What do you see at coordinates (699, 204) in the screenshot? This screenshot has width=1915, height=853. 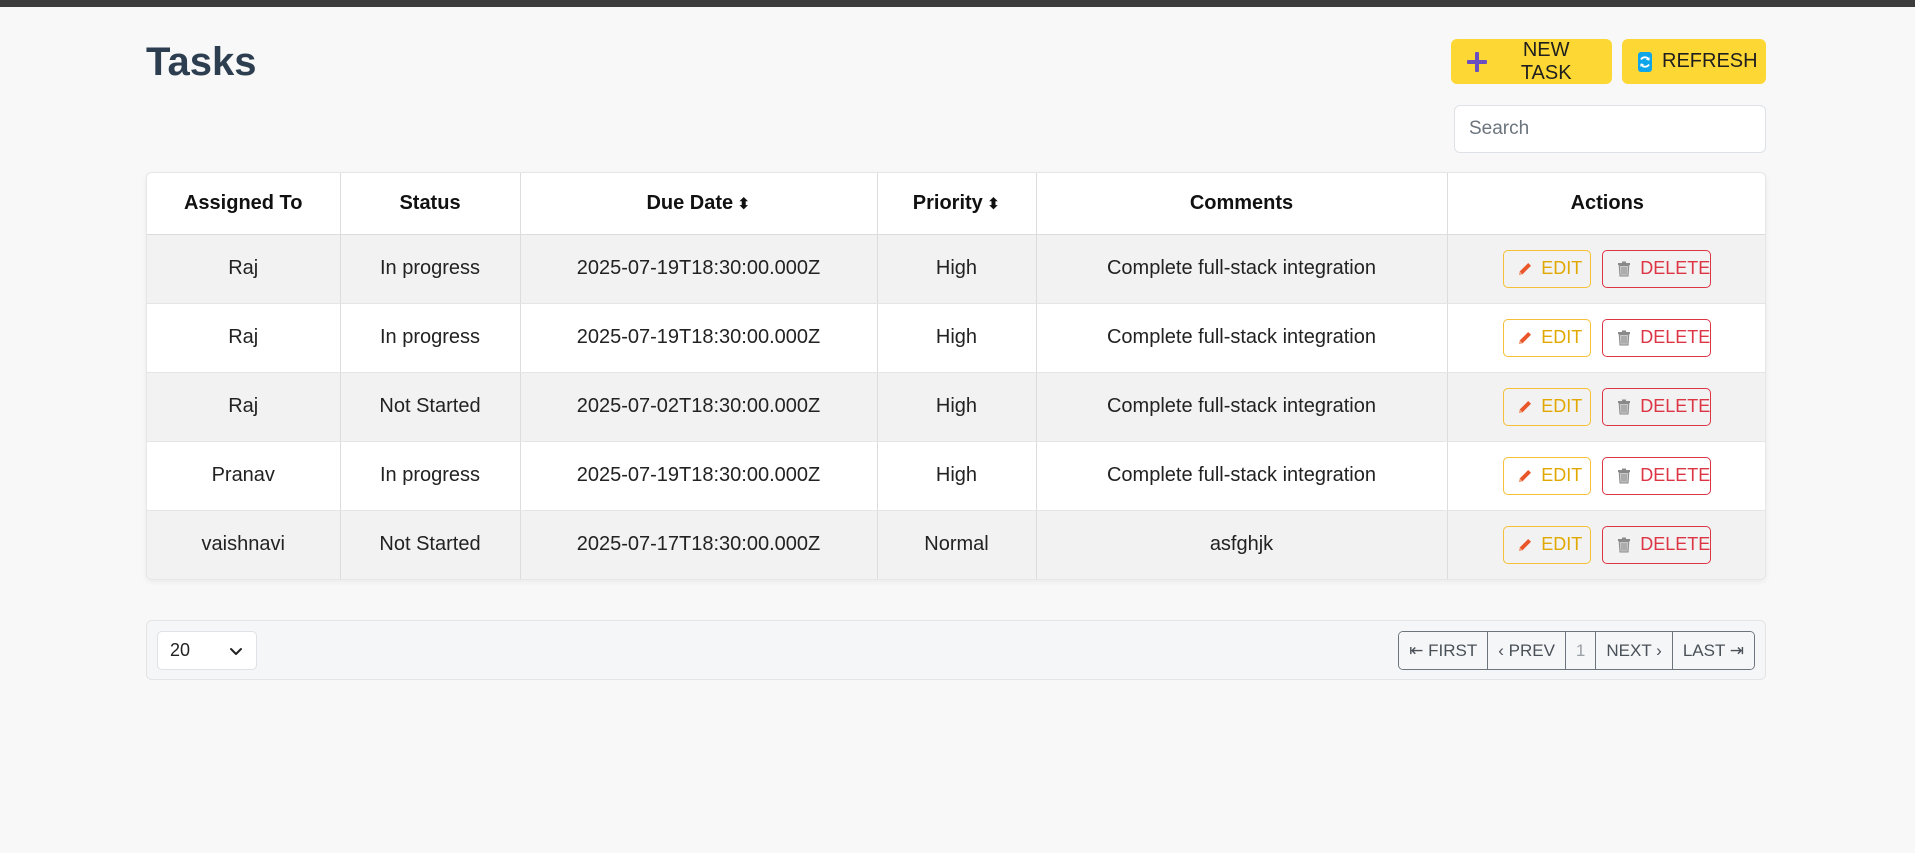 I see `column-header-due-date: Due Date ⬍` at bounding box center [699, 204].